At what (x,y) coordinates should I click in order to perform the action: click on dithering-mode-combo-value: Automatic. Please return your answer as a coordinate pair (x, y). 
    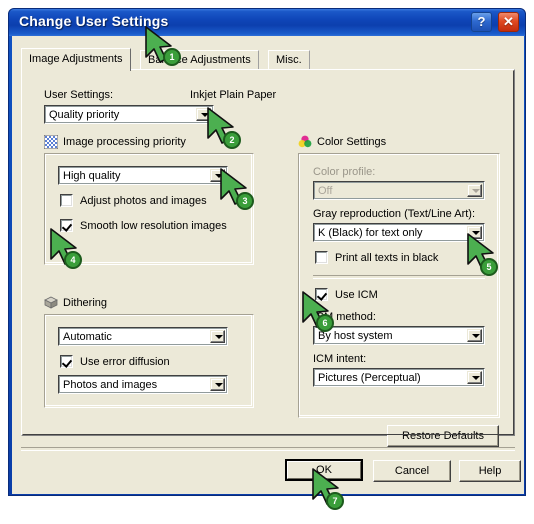
    Looking at the image, I should click on (87, 337).